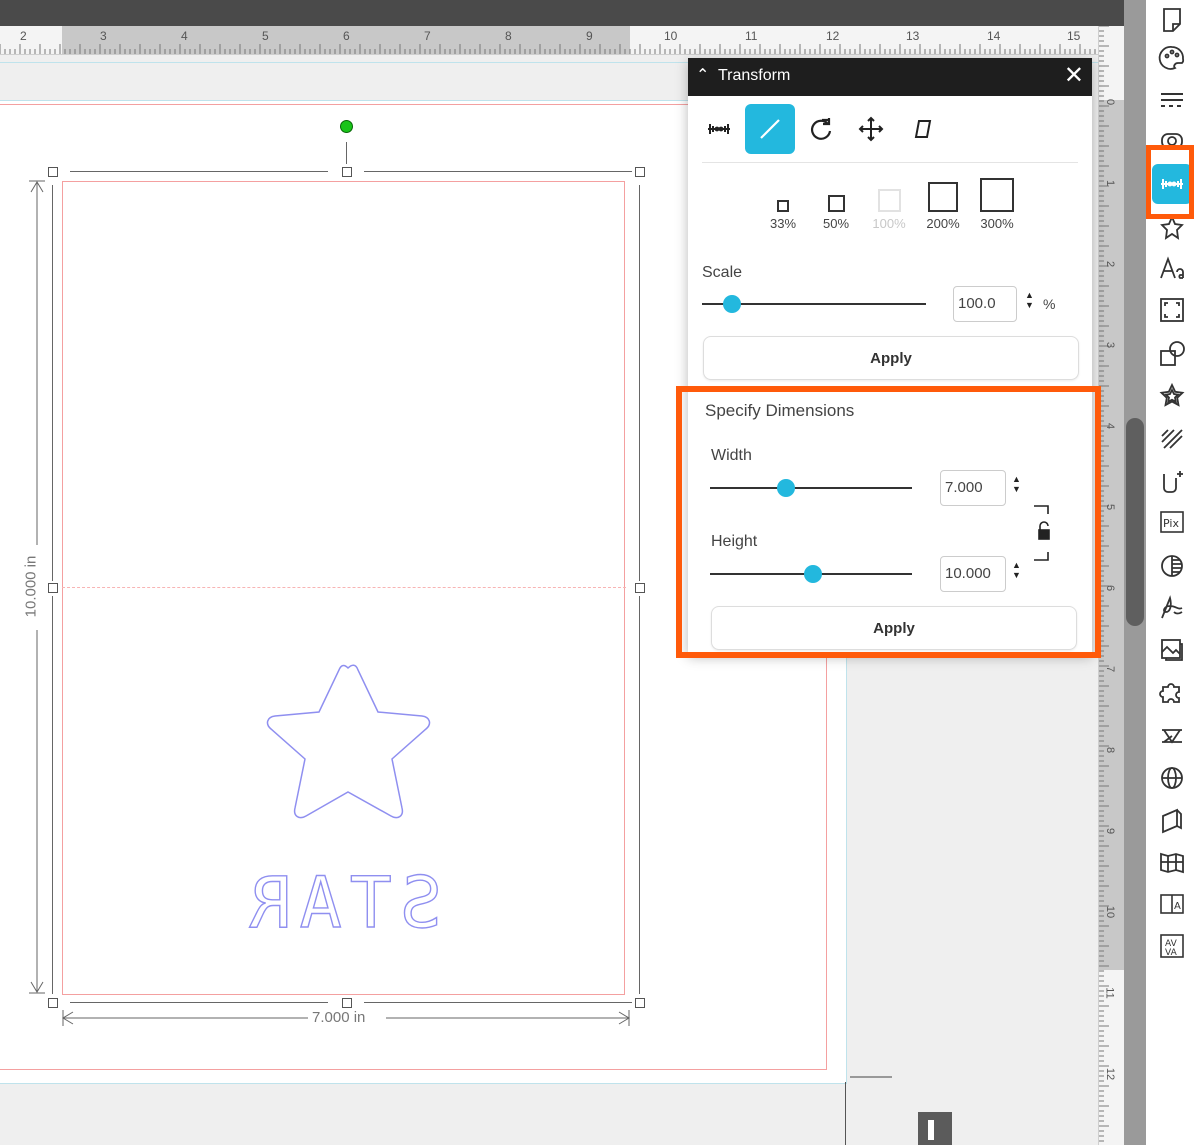 Image resolution: width=1200 pixels, height=1145 pixels. What do you see at coordinates (1110, 264) in the screenshot?
I see `ruler-label: 2` at bounding box center [1110, 264].